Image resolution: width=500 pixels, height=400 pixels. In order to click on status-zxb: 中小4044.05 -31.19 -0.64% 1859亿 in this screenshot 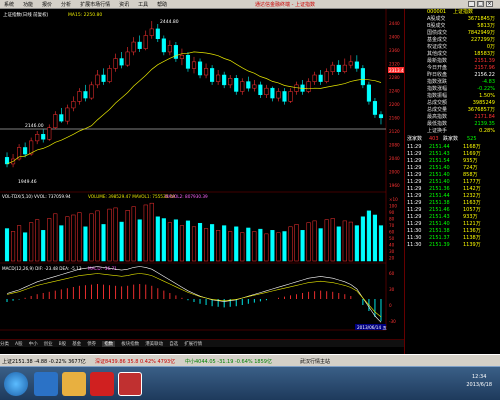, I will do `click(228, 362)`.